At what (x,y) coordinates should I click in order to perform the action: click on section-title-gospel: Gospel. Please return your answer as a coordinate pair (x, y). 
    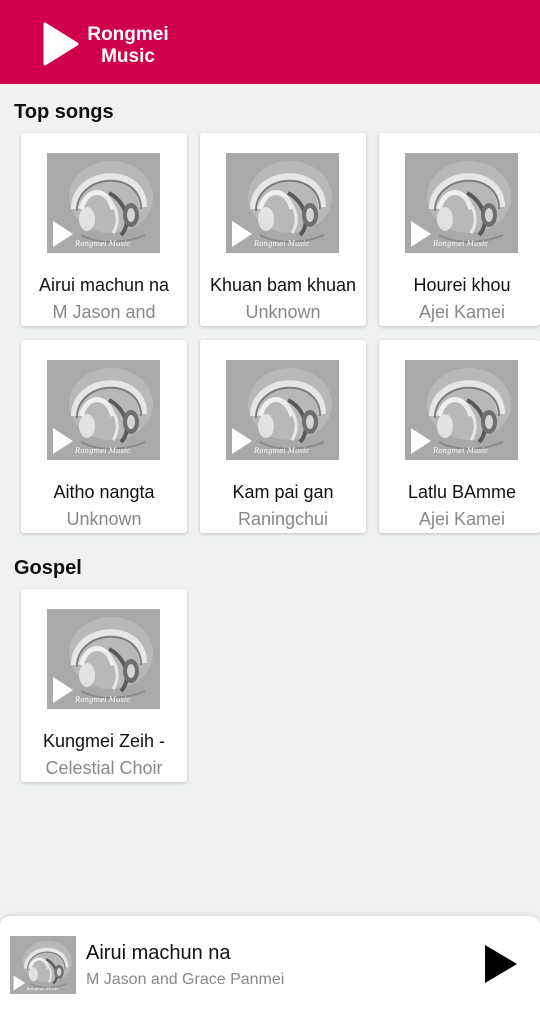
    Looking at the image, I should click on (48, 568).